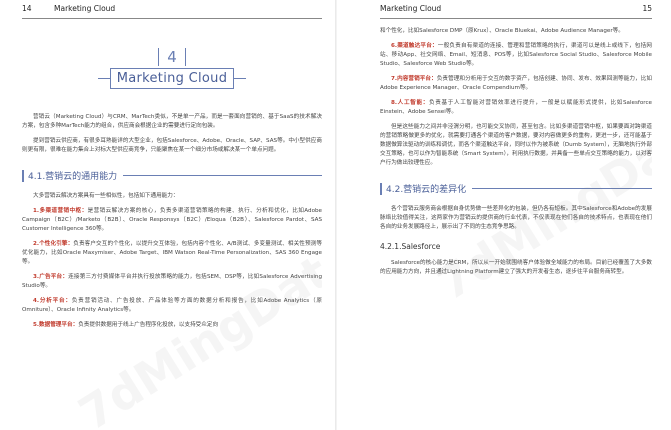 Image resolution: width=671 pixels, height=430 pixels. I want to click on left-running-head: Marketing Cloud, so click(85, 8).